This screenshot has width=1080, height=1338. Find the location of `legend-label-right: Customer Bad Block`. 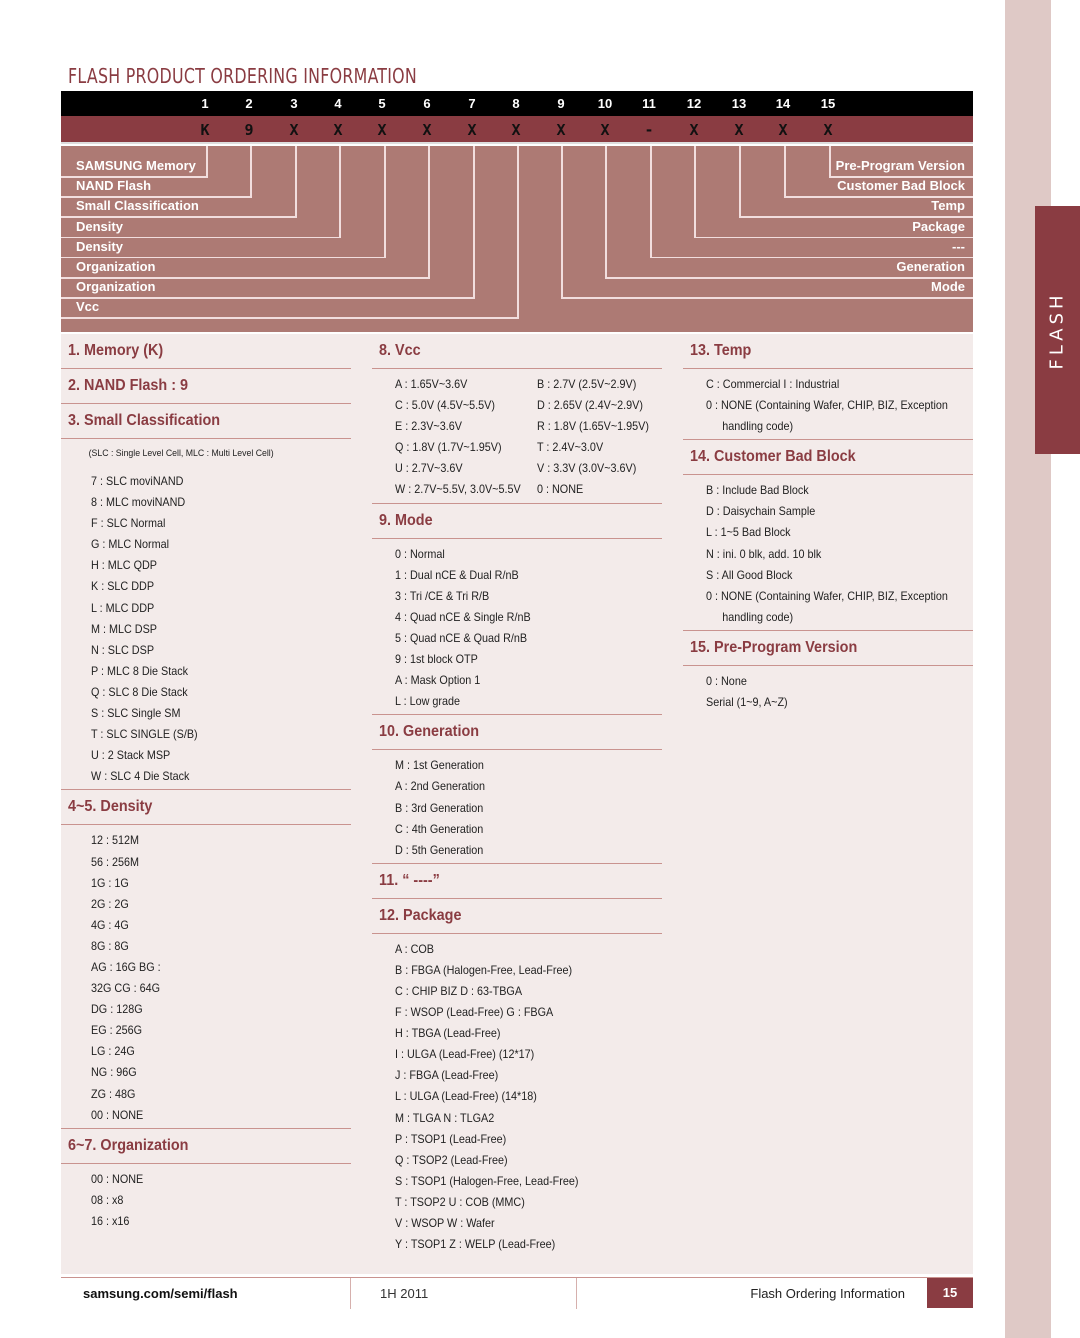

legend-label-right: Customer Bad Block is located at coordinates (901, 186).